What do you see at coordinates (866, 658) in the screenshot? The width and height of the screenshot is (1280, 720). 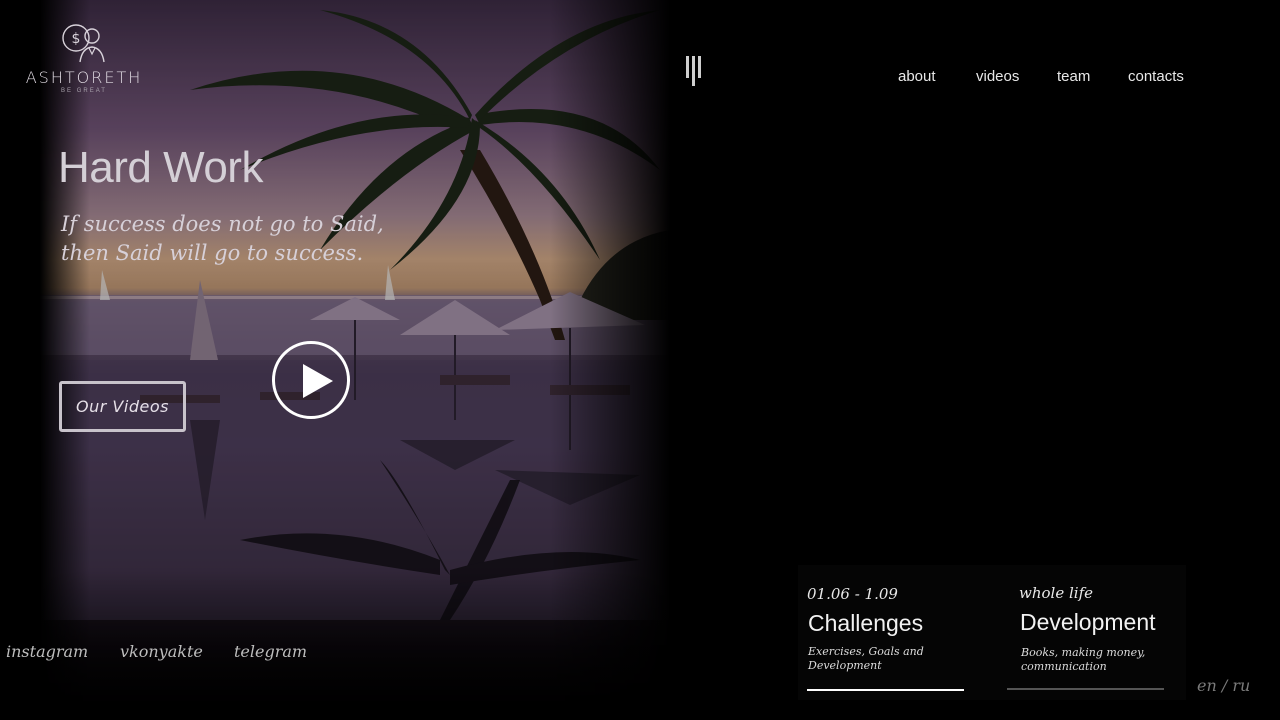 I see `card-description: Exercises, Goals and Development` at bounding box center [866, 658].